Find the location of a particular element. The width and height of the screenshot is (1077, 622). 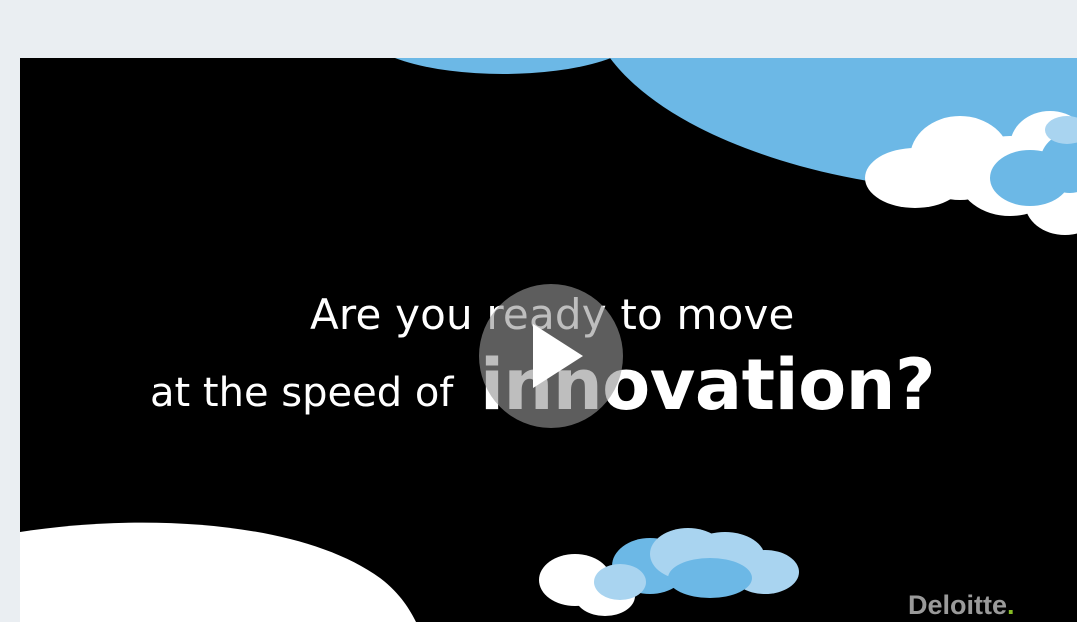

play-icon is located at coordinates (558, 356).